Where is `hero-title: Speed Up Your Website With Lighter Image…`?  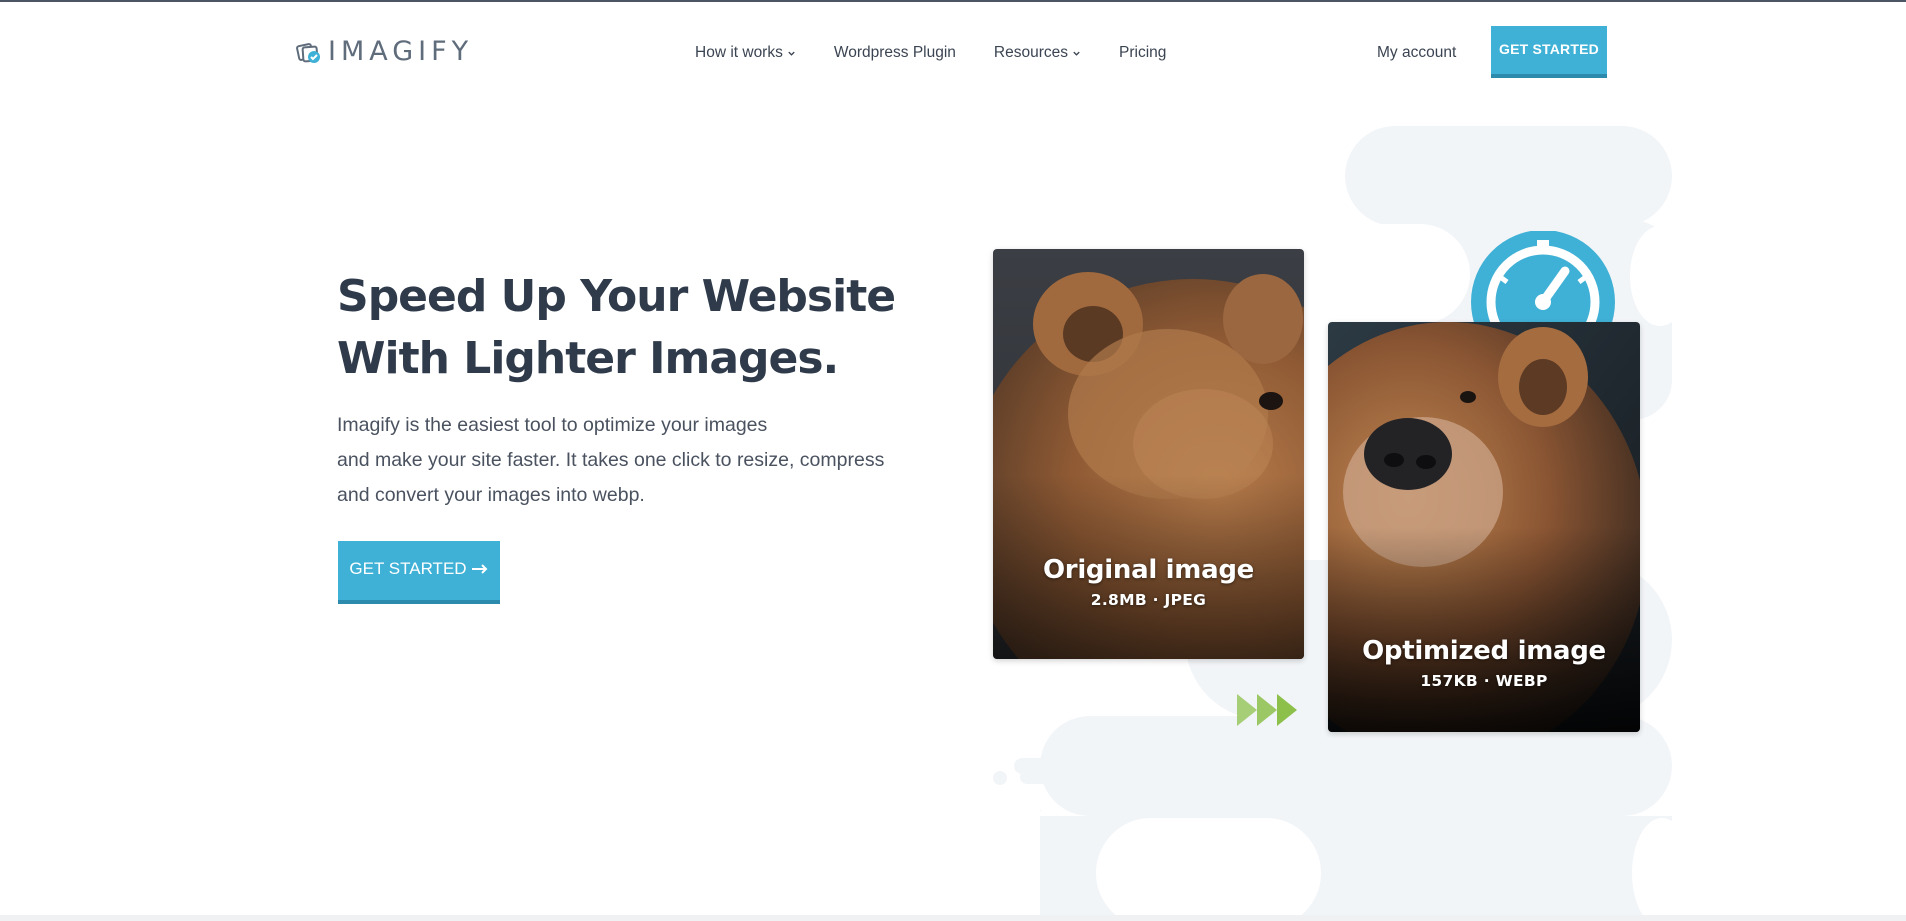 hero-title: Speed Up Your Website With Lighter Image… is located at coordinates (637, 328).